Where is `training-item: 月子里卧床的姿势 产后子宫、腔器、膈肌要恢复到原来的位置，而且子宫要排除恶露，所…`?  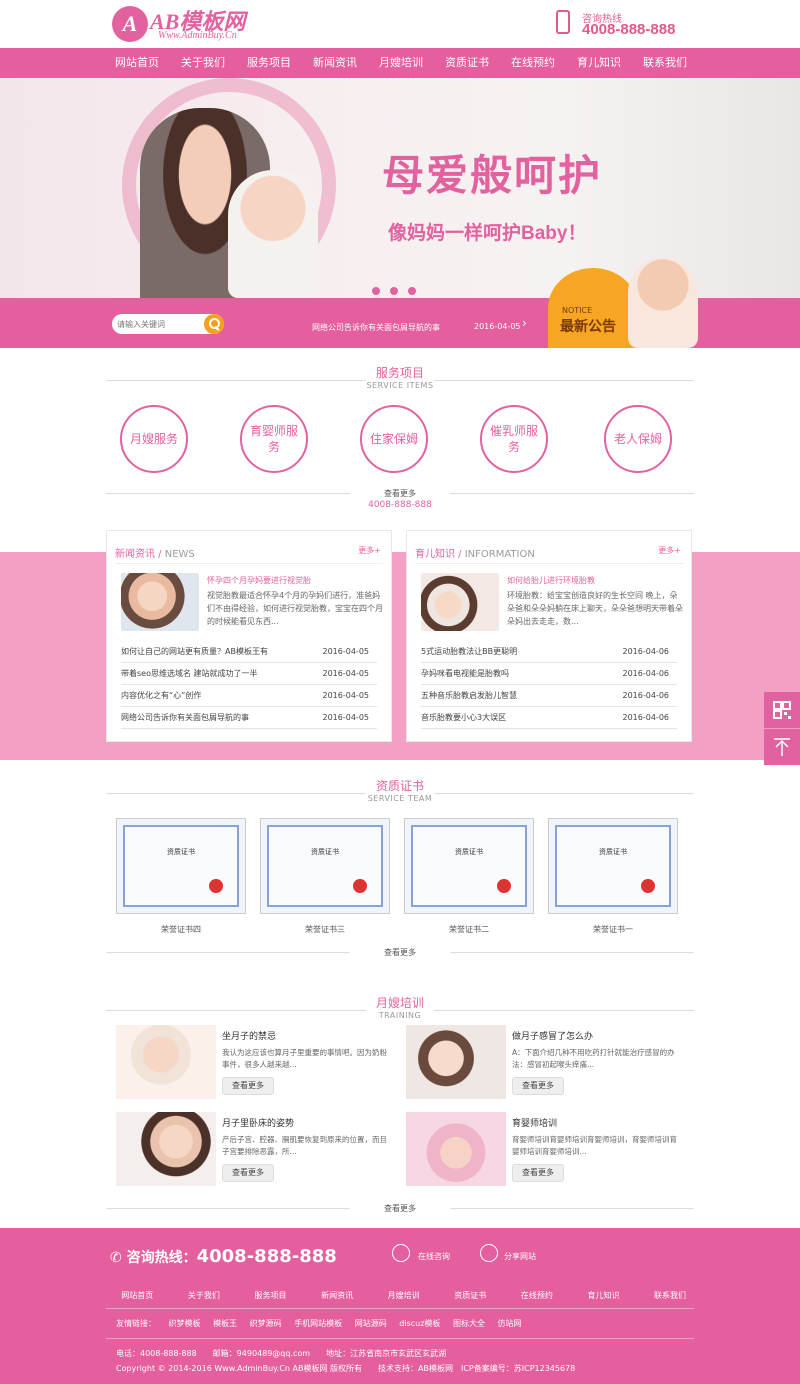 training-item: 月子里卧床的姿势 产后子宫、腔器、膈肌要恢复到原来的位置，而且子宫要排除恶露，所… is located at coordinates (256, 1150).